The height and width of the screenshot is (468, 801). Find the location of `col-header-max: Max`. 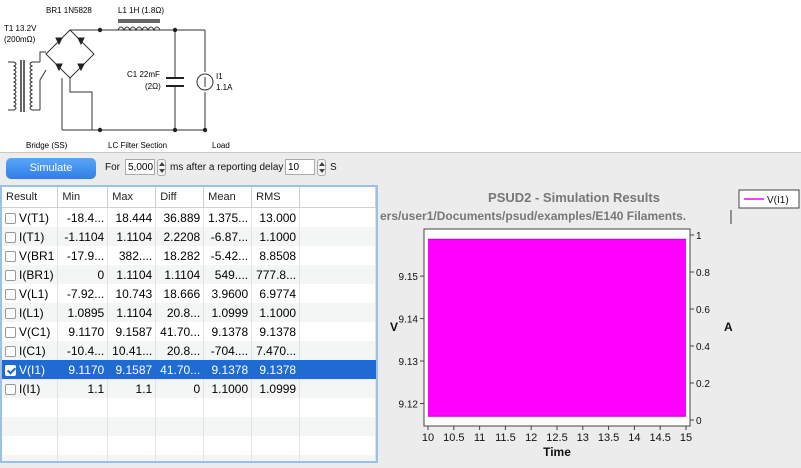

col-header-max: Max is located at coordinates (132, 197).